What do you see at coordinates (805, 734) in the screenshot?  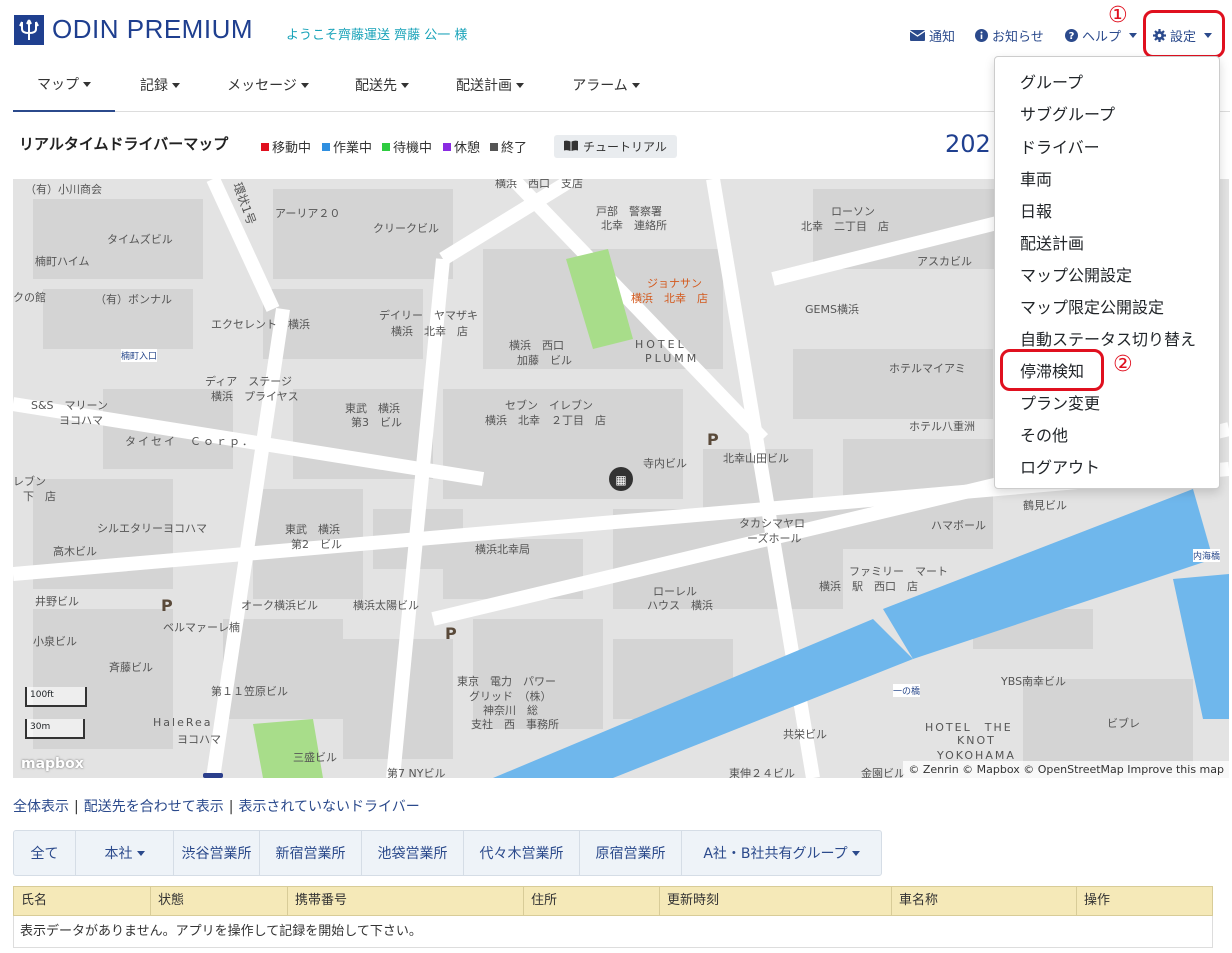 I see `map-label: 共栄ビル` at bounding box center [805, 734].